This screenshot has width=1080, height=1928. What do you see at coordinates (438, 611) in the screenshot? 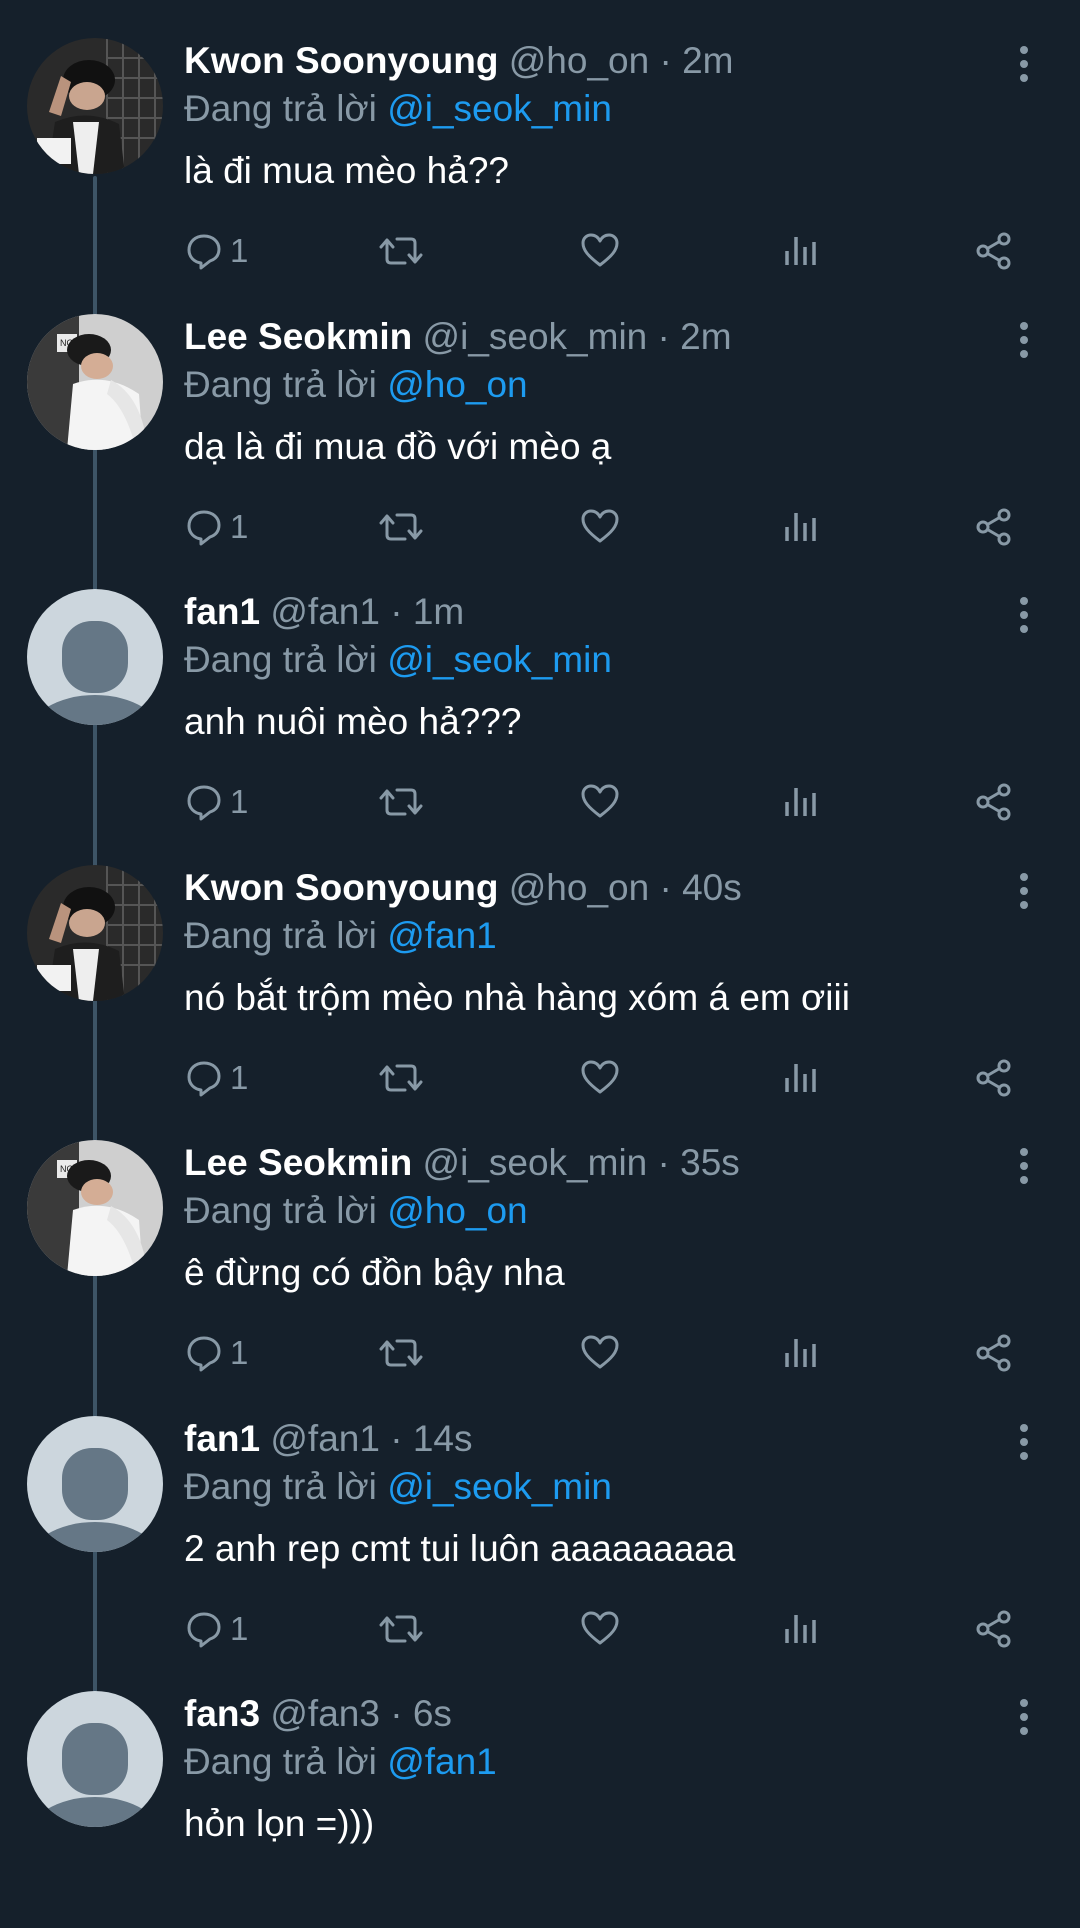
I see `timestamp: 1m` at bounding box center [438, 611].